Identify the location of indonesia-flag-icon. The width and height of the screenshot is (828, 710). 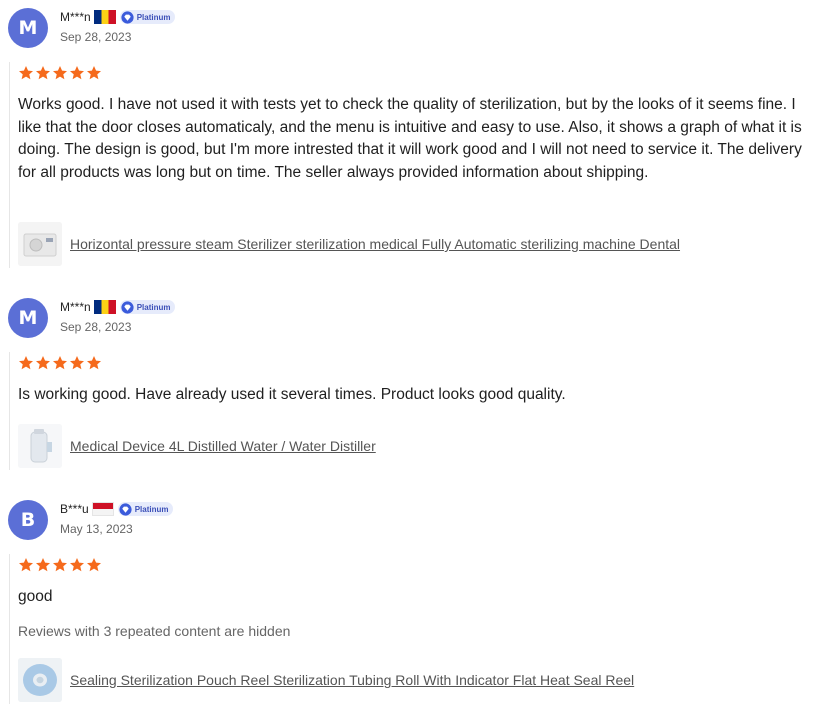
(102, 509).